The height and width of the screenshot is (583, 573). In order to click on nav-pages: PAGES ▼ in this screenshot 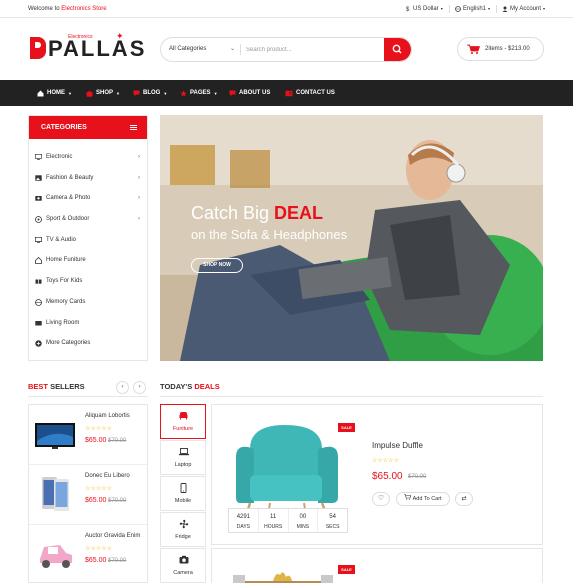, I will do `click(199, 93)`.